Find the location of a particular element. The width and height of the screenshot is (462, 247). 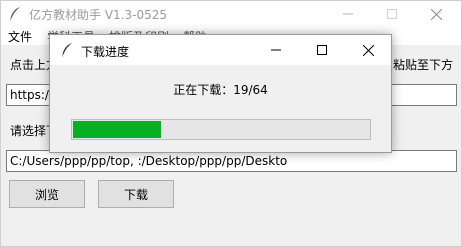

maximize-button is located at coordinates (392, 14).